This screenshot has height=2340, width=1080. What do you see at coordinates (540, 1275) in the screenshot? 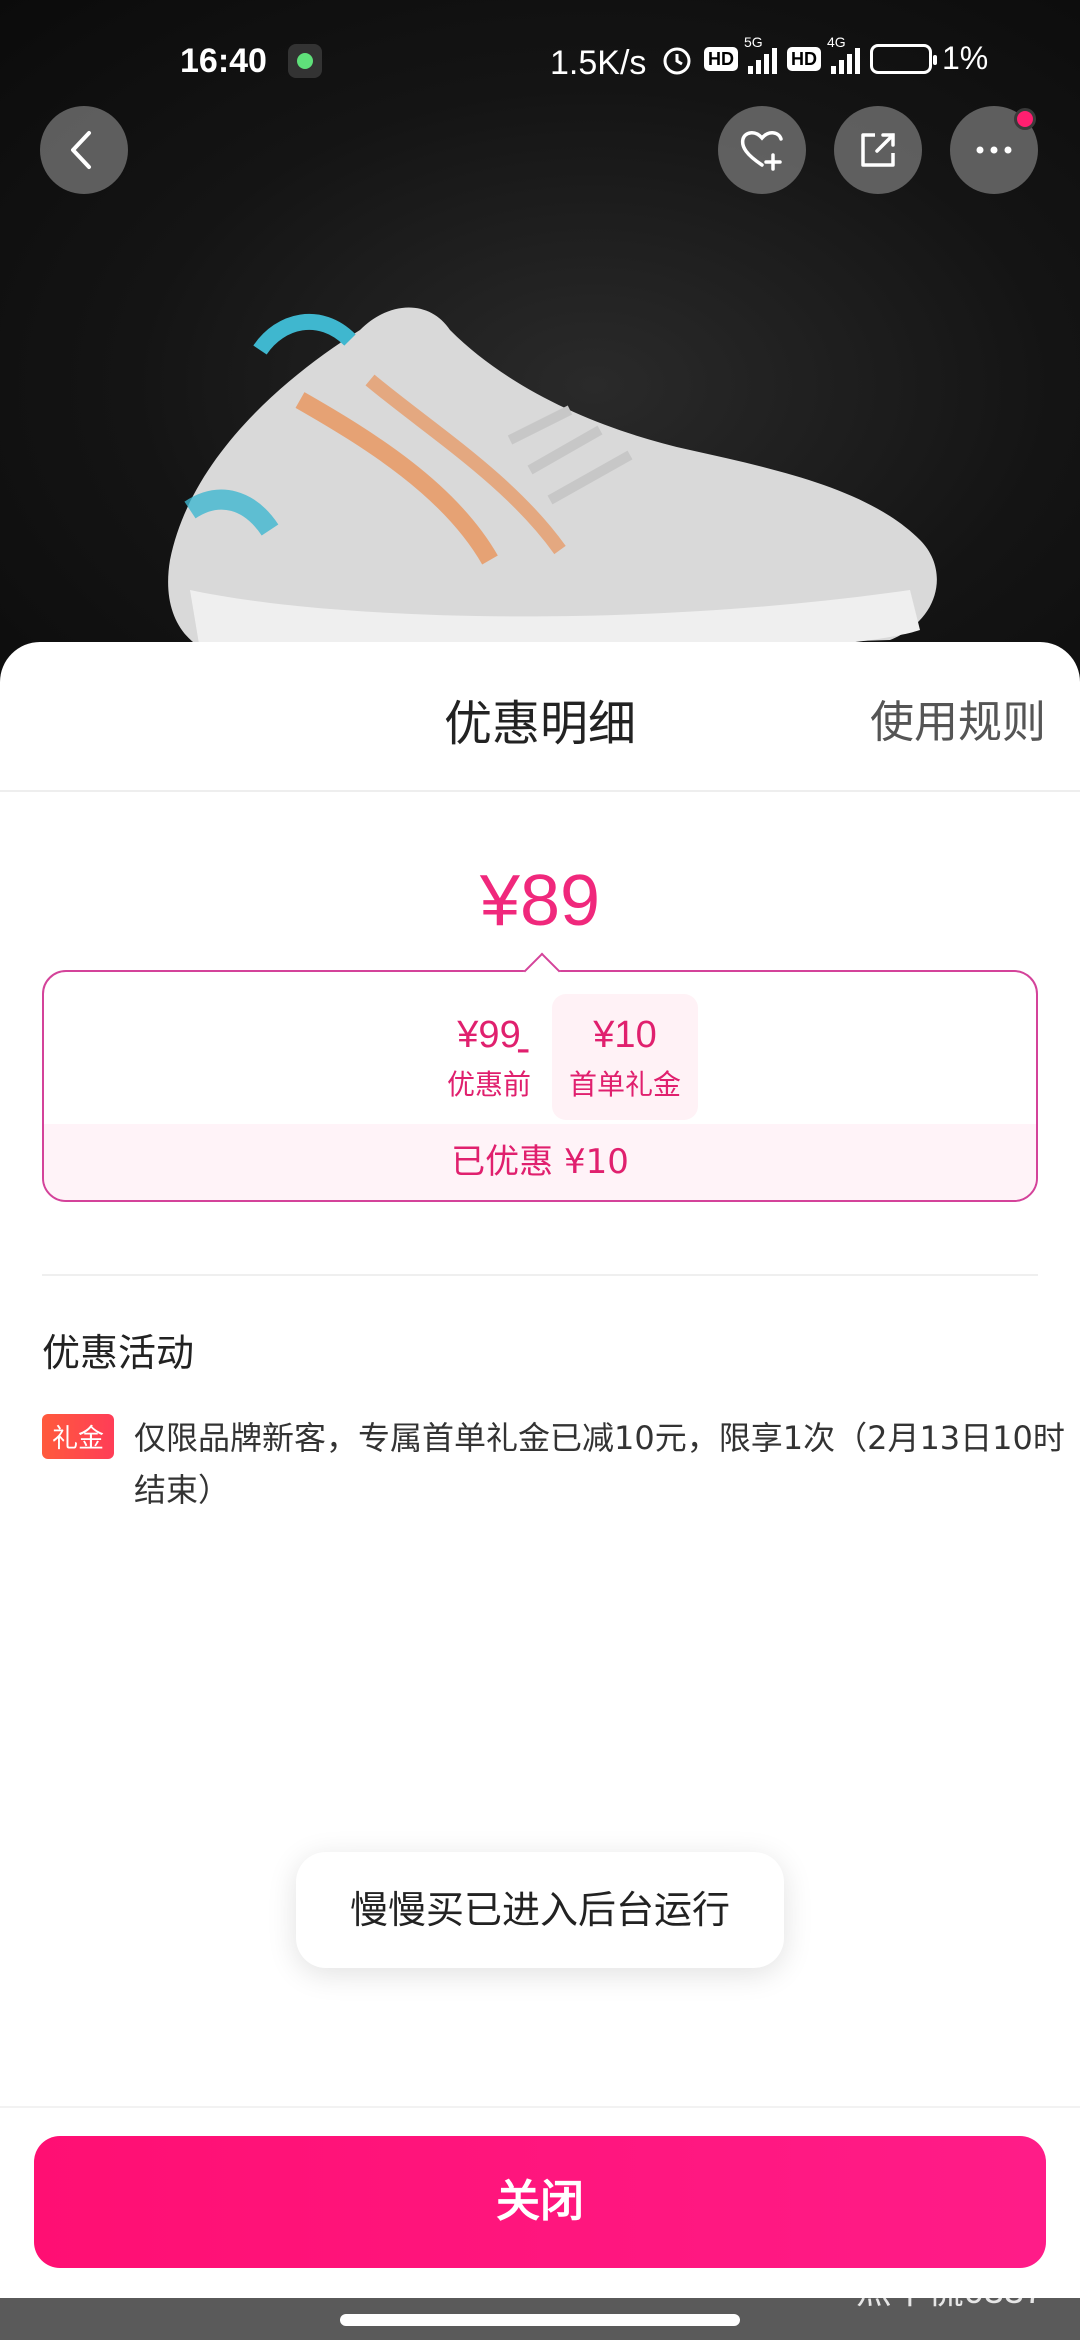
I see `section-divider` at bounding box center [540, 1275].